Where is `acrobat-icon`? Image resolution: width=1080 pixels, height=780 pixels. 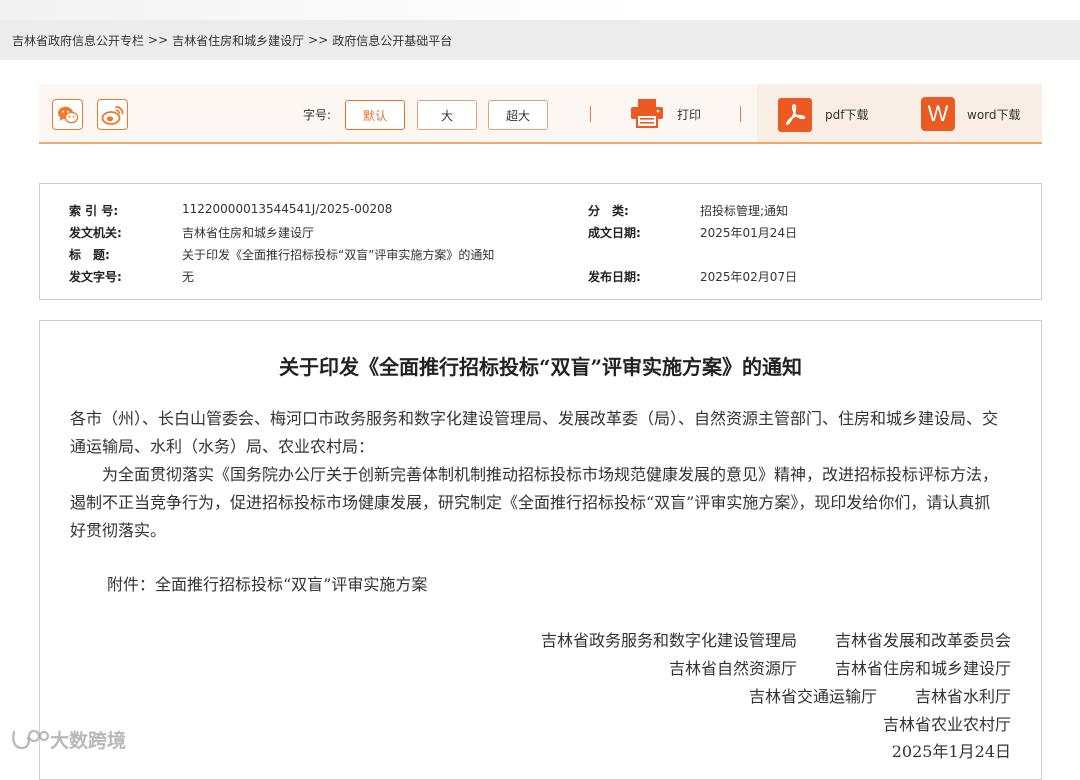
acrobat-icon is located at coordinates (796, 114).